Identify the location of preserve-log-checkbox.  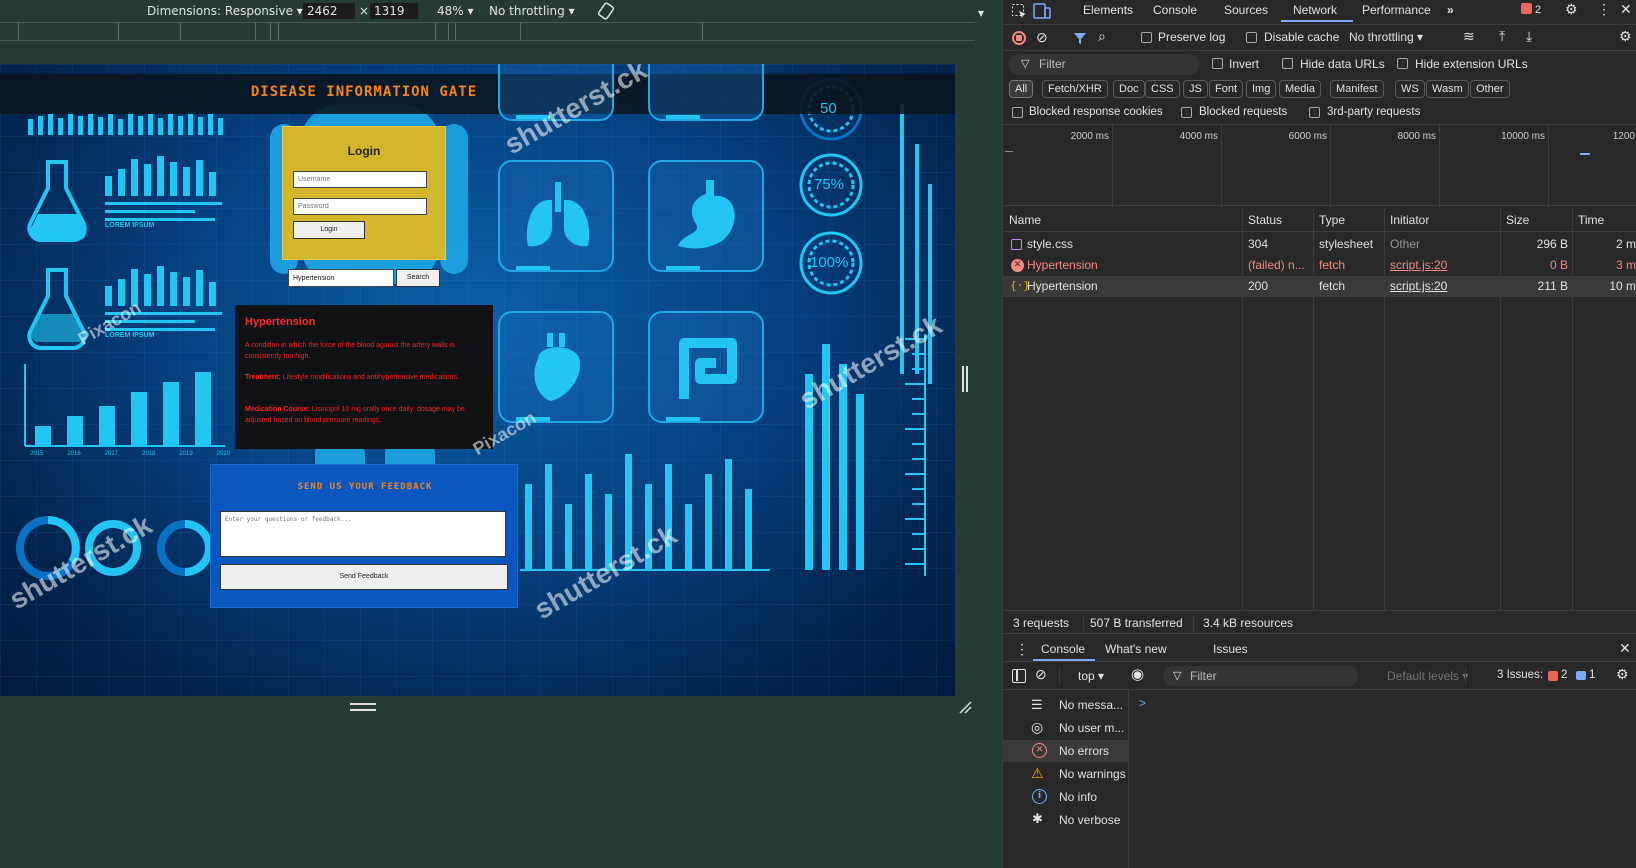
(1146, 37).